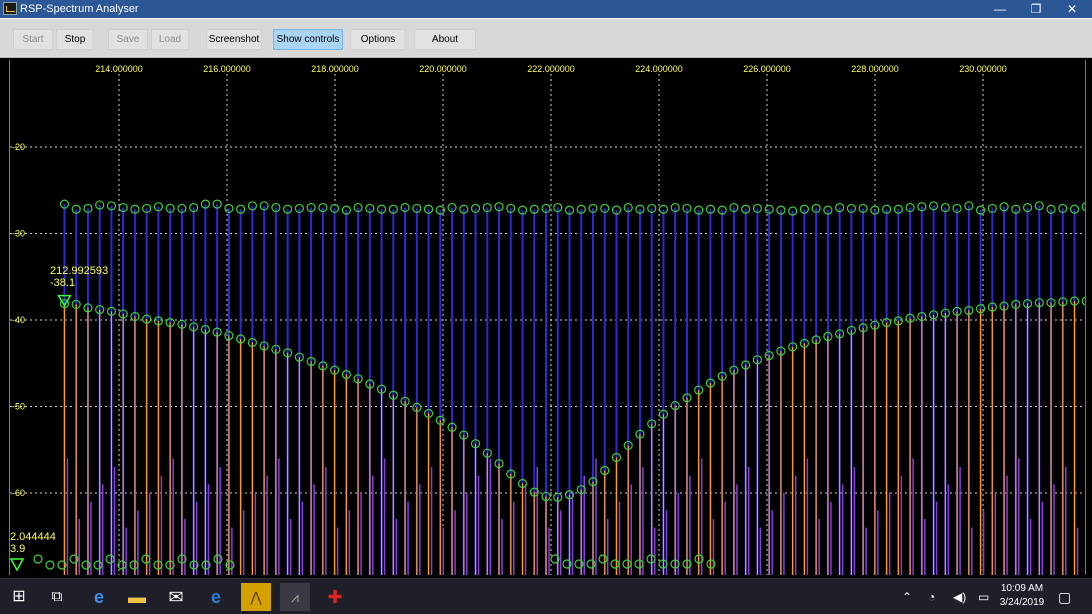  Describe the element at coordinates (33, 537) in the screenshot. I see `marker-2-frequency: 2.044444` at that location.